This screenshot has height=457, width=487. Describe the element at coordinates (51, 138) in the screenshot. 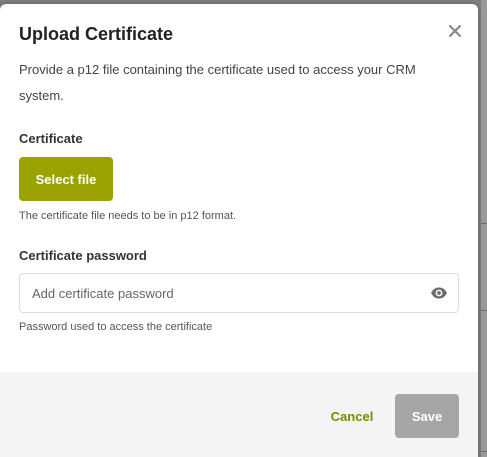

I see `certificate-label: Certificate` at that location.